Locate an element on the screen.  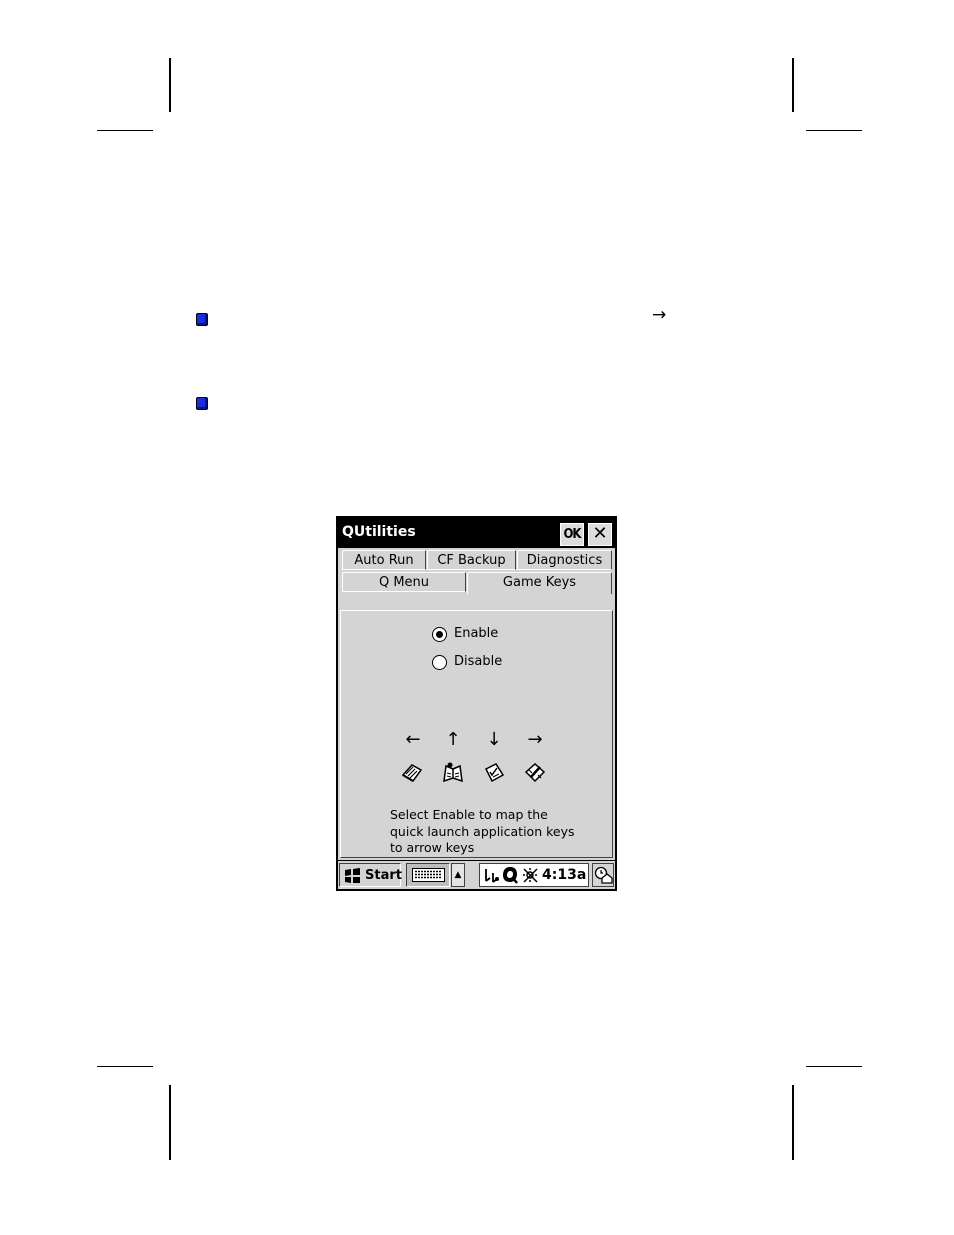
windows-flag-icon is located at coordinates (352, 875).